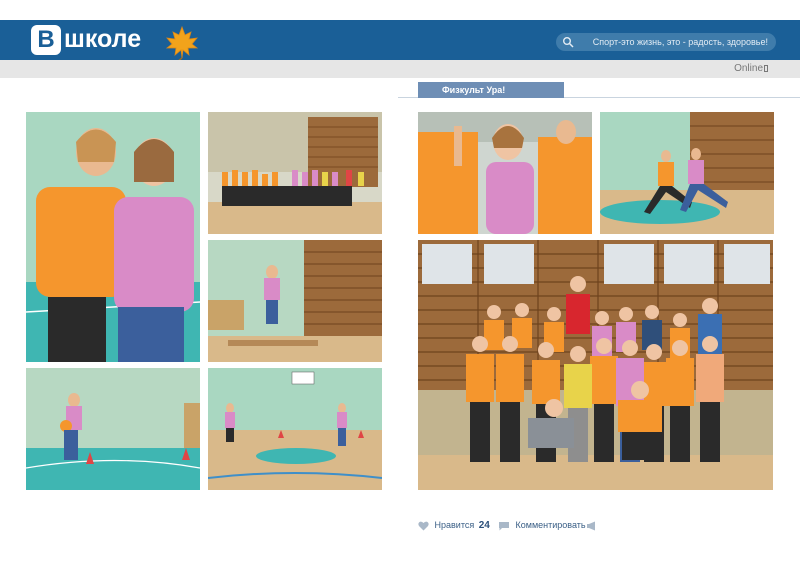 Image resolution: width=800 pixels, height=569 pixels. What do you see at coordinates (102, 39) in the screenshot?
I see `logo-text: школе` at bounding box center [102, 39].